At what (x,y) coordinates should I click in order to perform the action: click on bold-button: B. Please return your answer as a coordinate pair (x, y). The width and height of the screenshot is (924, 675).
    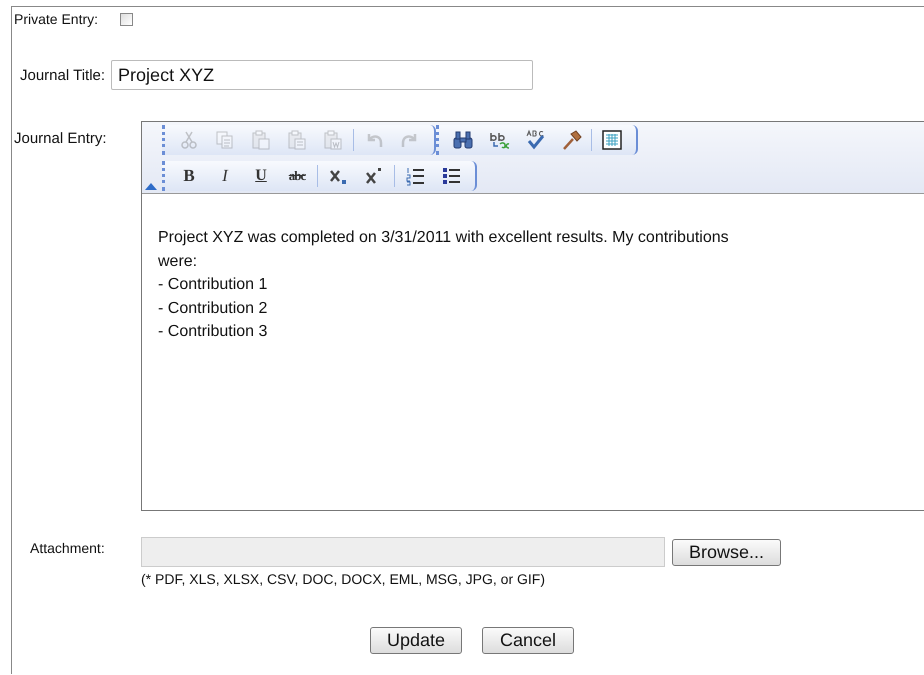
    Looking at the image, I should click on (189, 176).